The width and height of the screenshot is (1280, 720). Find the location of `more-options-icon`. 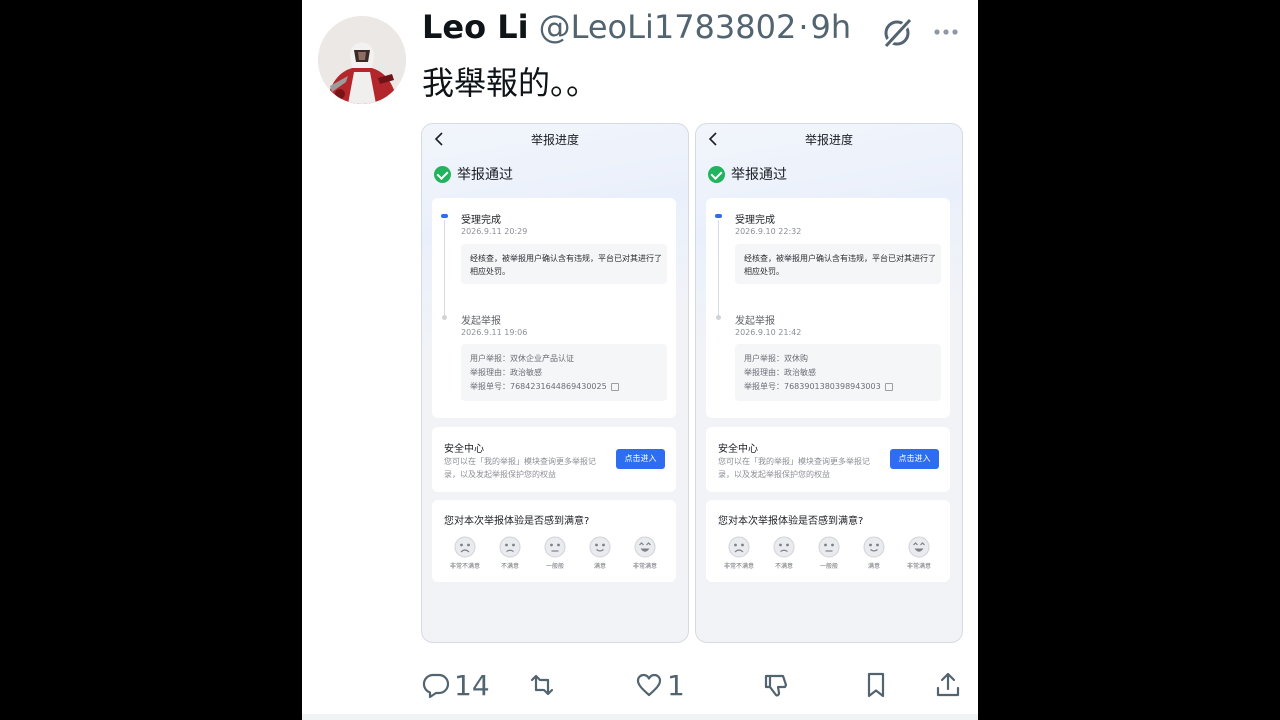

more-options-icon is located at coordinates (946, 32).